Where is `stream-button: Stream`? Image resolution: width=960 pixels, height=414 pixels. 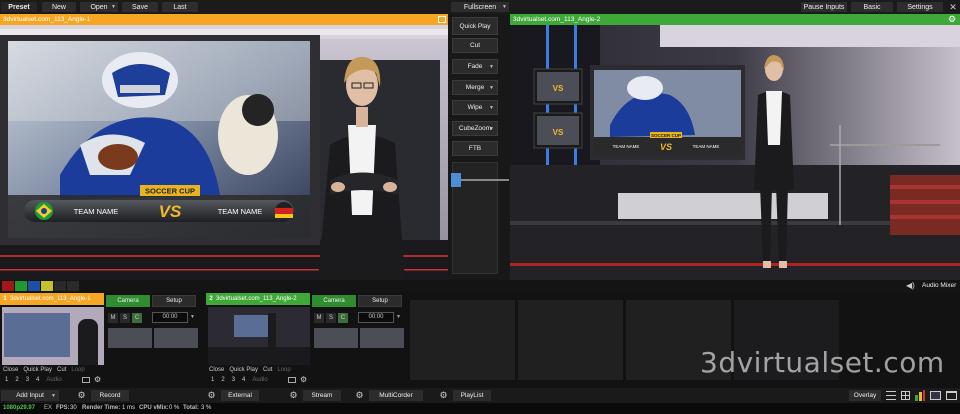
stream-button: Stream is located at coordinates (322, 395).